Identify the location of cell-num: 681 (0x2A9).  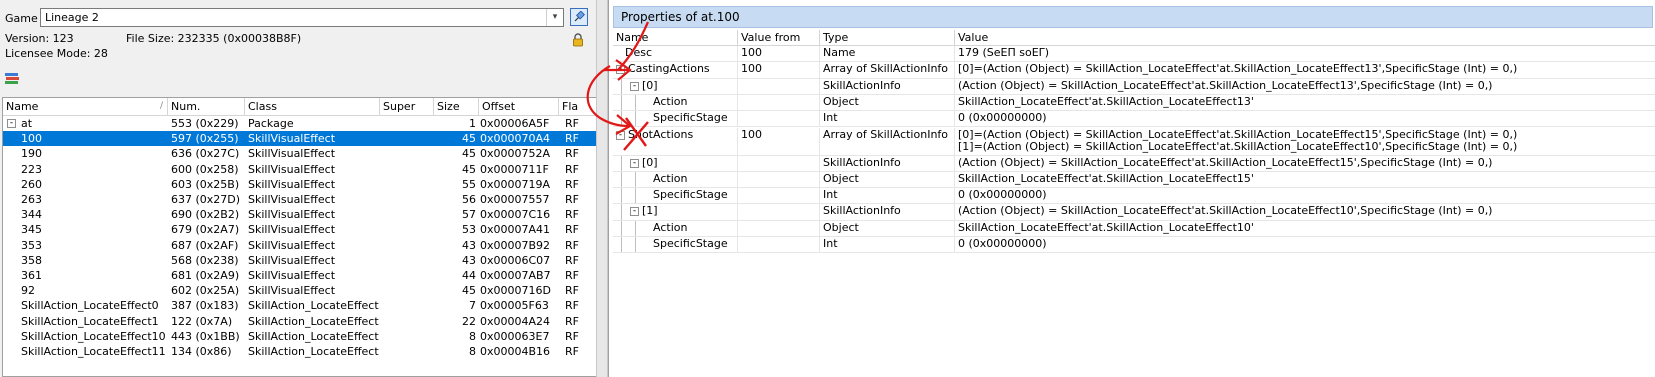
(205, 275).